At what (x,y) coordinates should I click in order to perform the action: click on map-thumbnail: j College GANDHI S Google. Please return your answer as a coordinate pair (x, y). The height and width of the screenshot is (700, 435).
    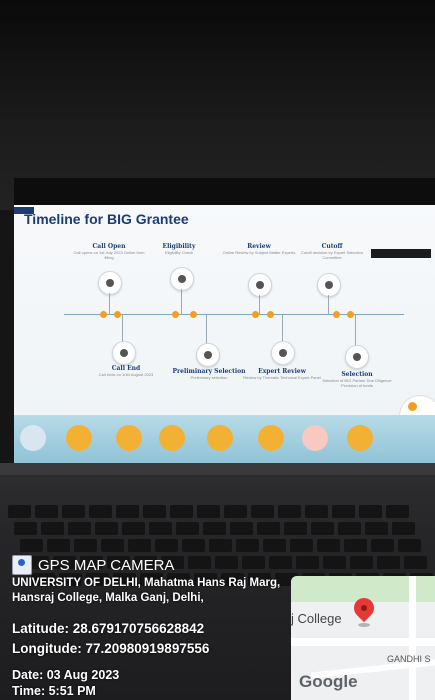
    Looking at the image, I should click on (363, 638).